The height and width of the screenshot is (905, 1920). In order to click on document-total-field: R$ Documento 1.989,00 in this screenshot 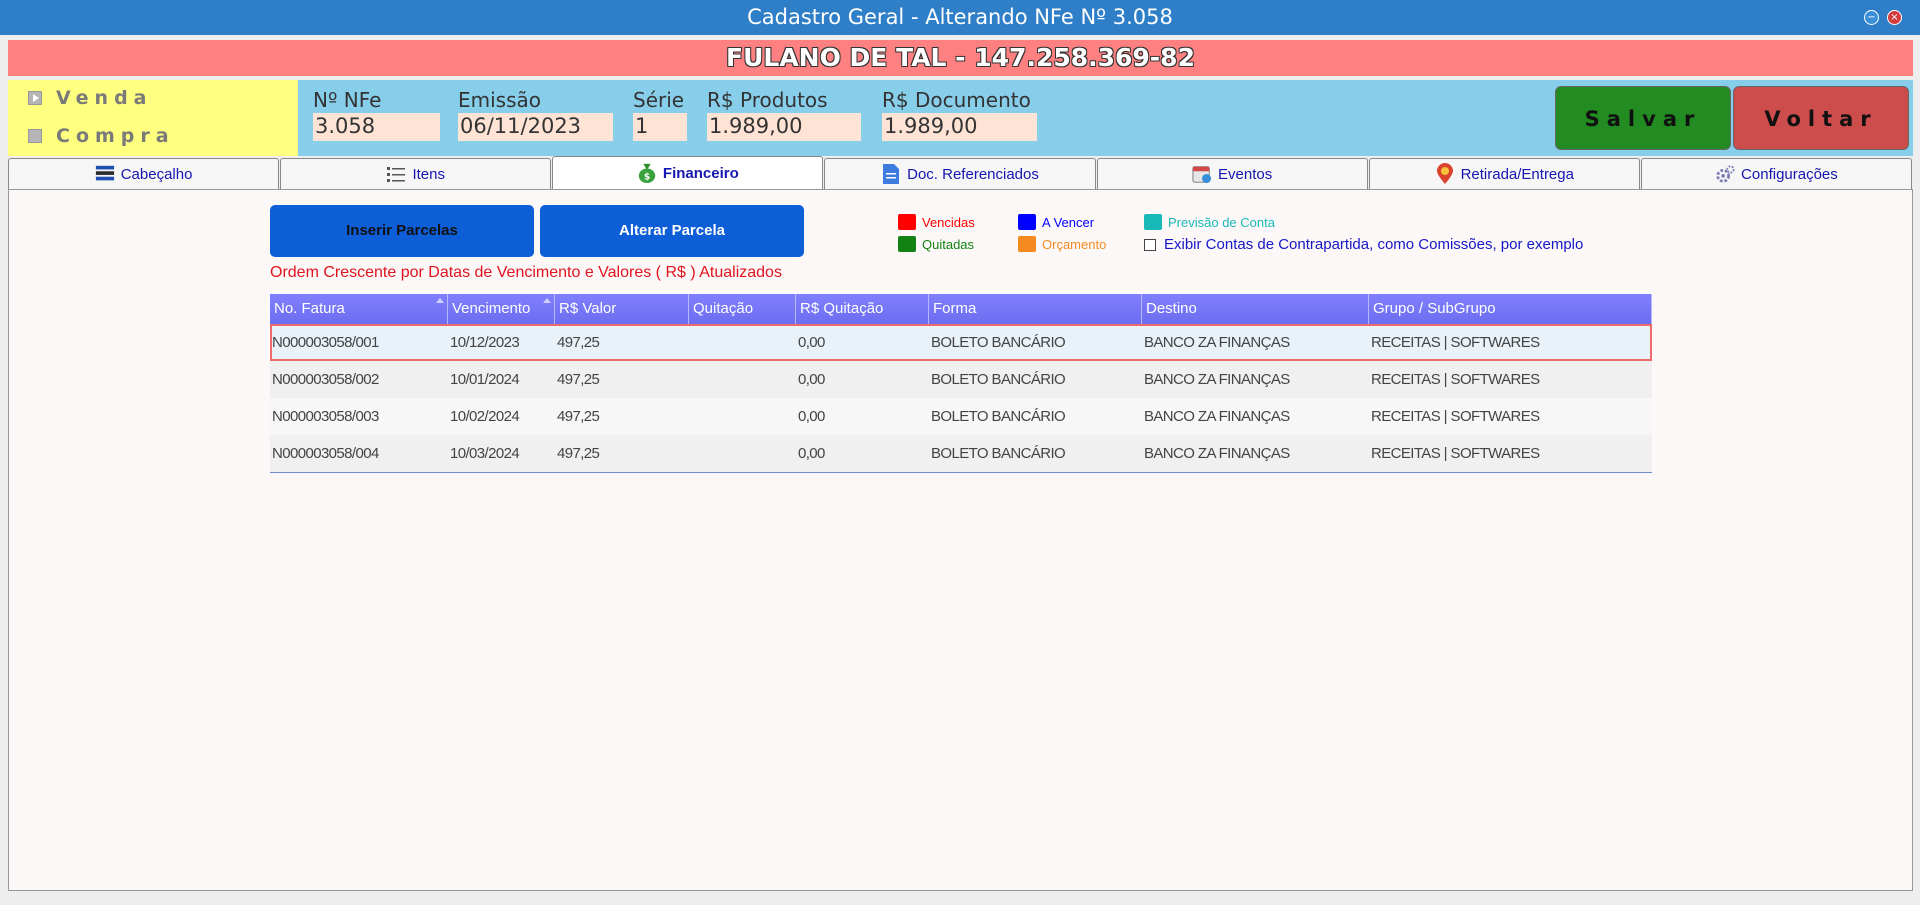, I will do `click(959, 114)`.